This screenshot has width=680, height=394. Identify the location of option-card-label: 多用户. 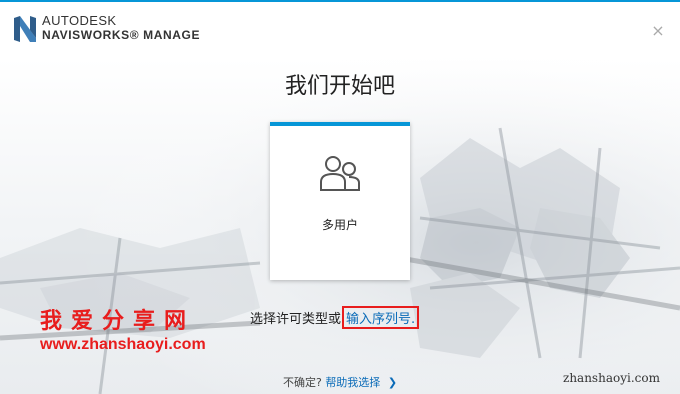
(339, 225).